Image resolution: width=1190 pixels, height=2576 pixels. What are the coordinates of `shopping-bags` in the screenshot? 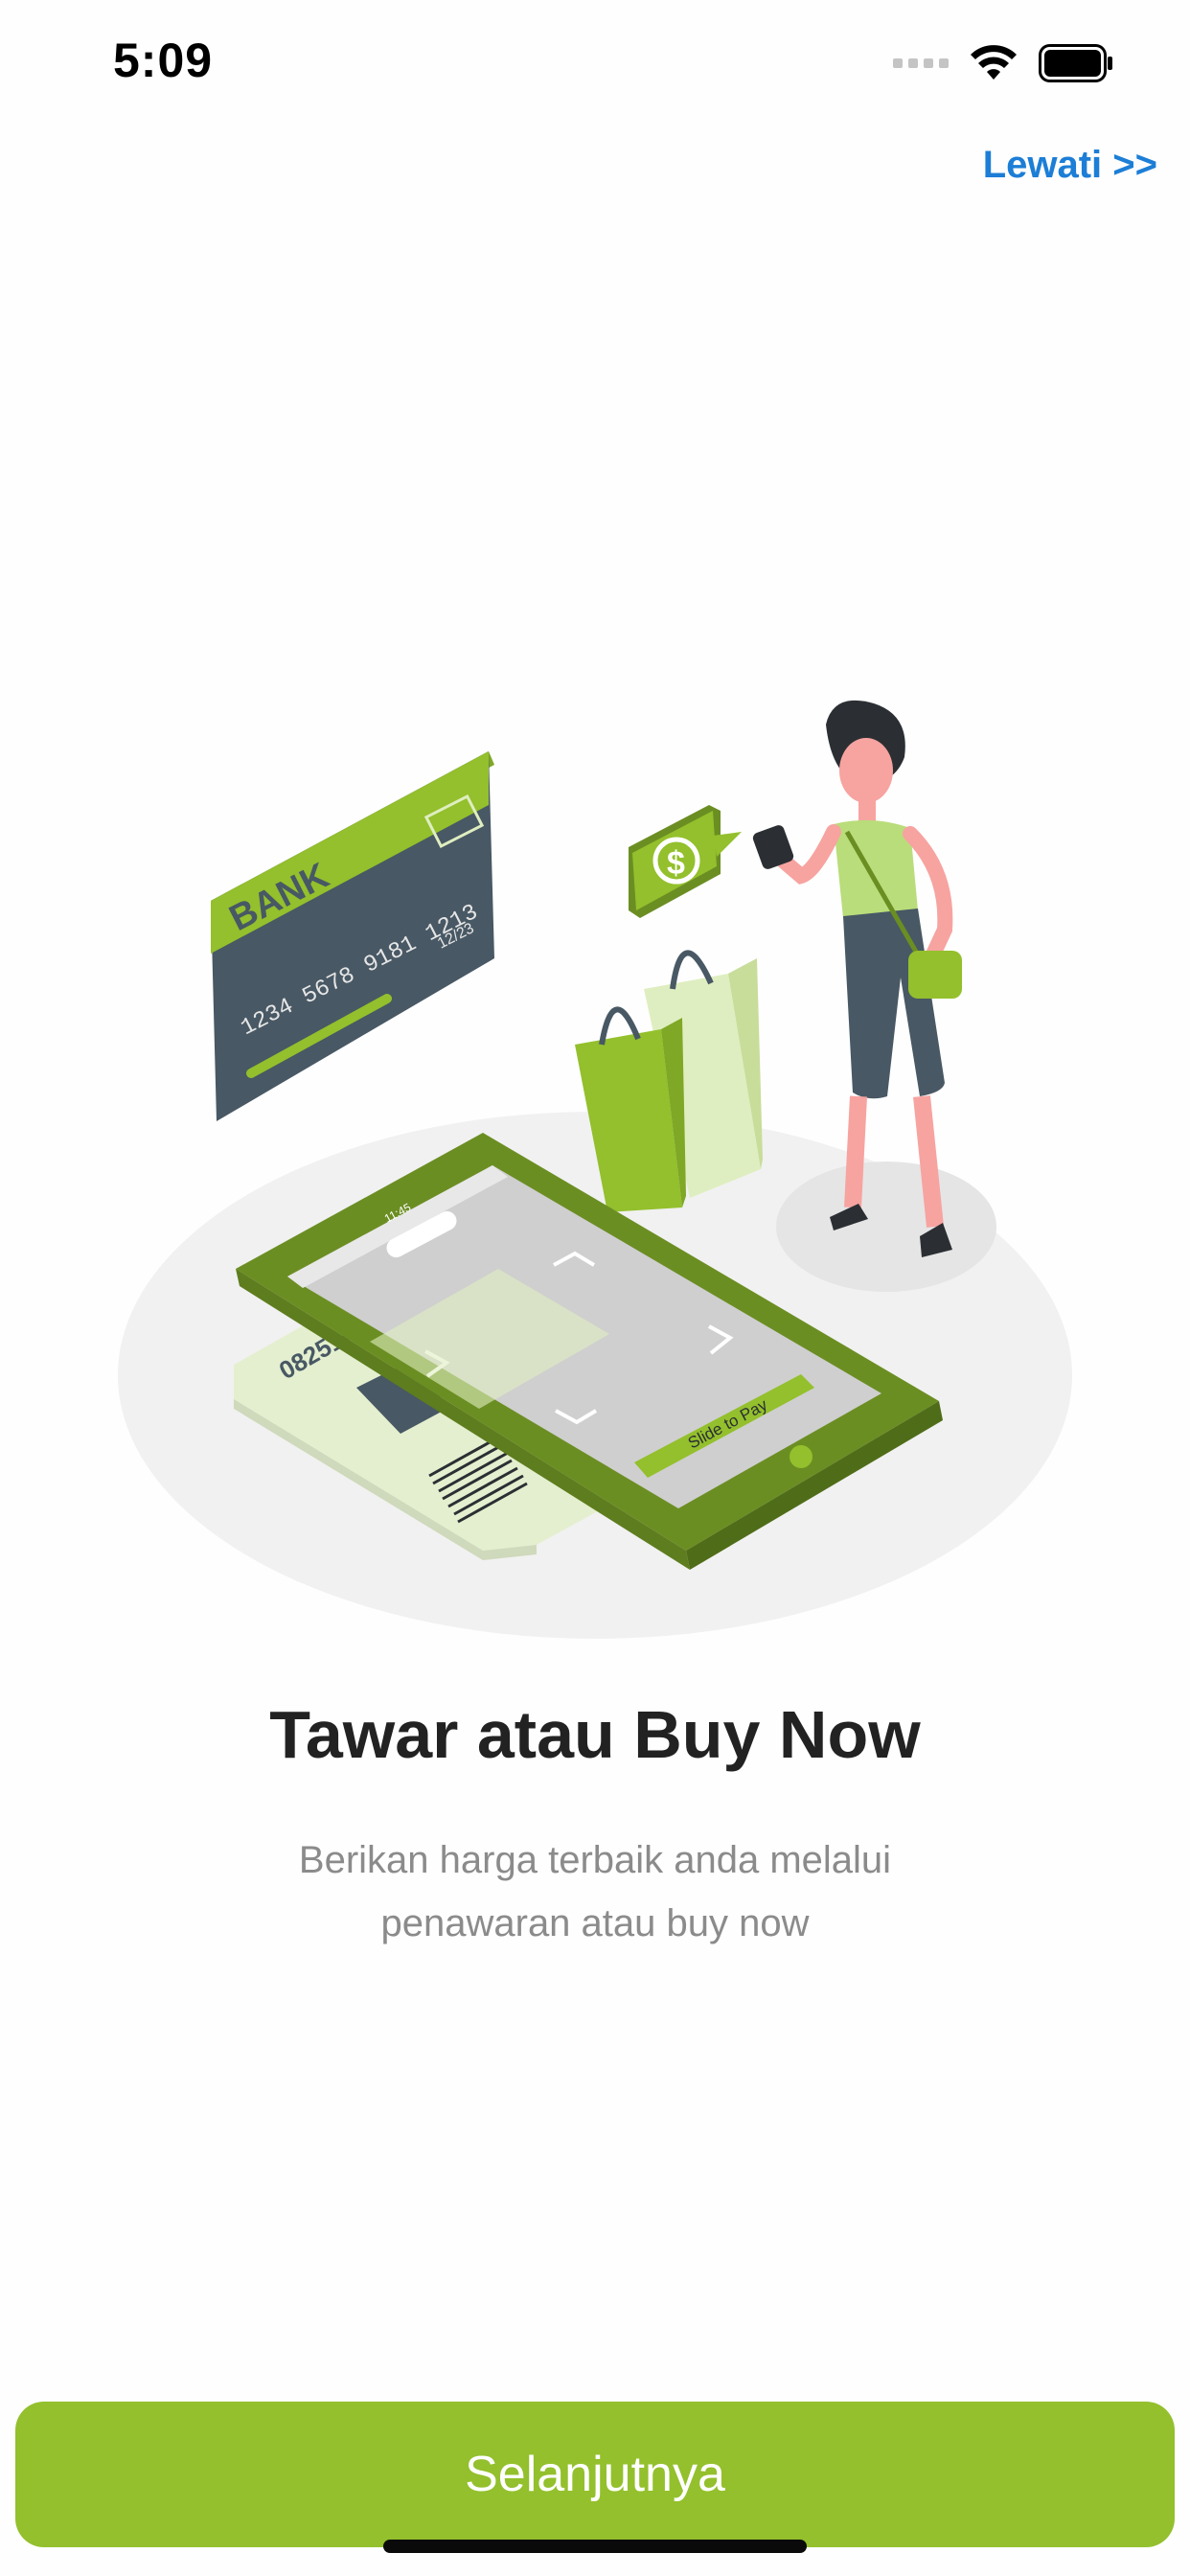 It's located at (669, 1081).